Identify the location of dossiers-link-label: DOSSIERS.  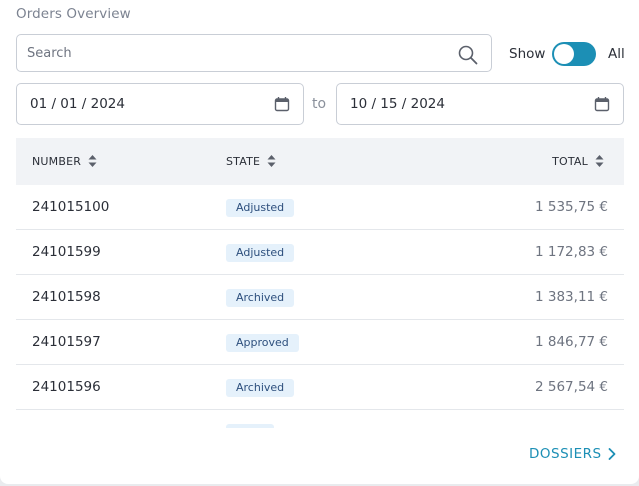
(565, 454).